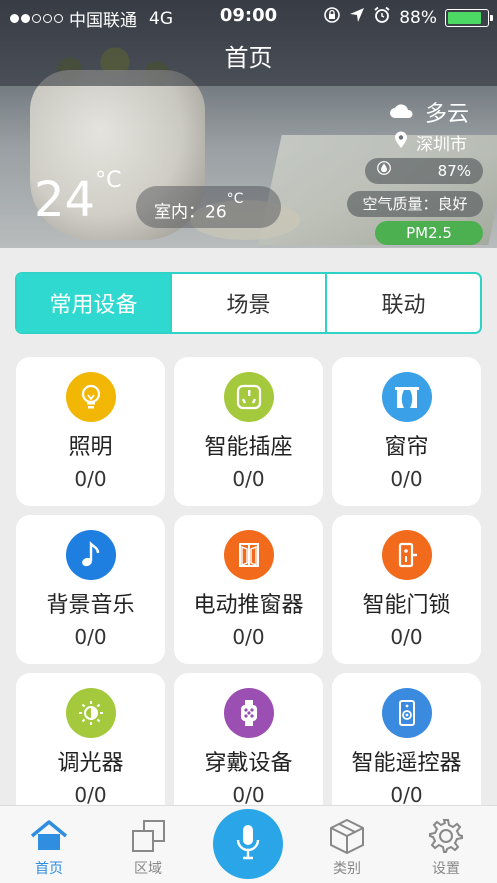 This screenshot has width=497, height=883. Describe the element at coordinates (347, 836) in the screenshot. I see `category-box-icon` at that location.